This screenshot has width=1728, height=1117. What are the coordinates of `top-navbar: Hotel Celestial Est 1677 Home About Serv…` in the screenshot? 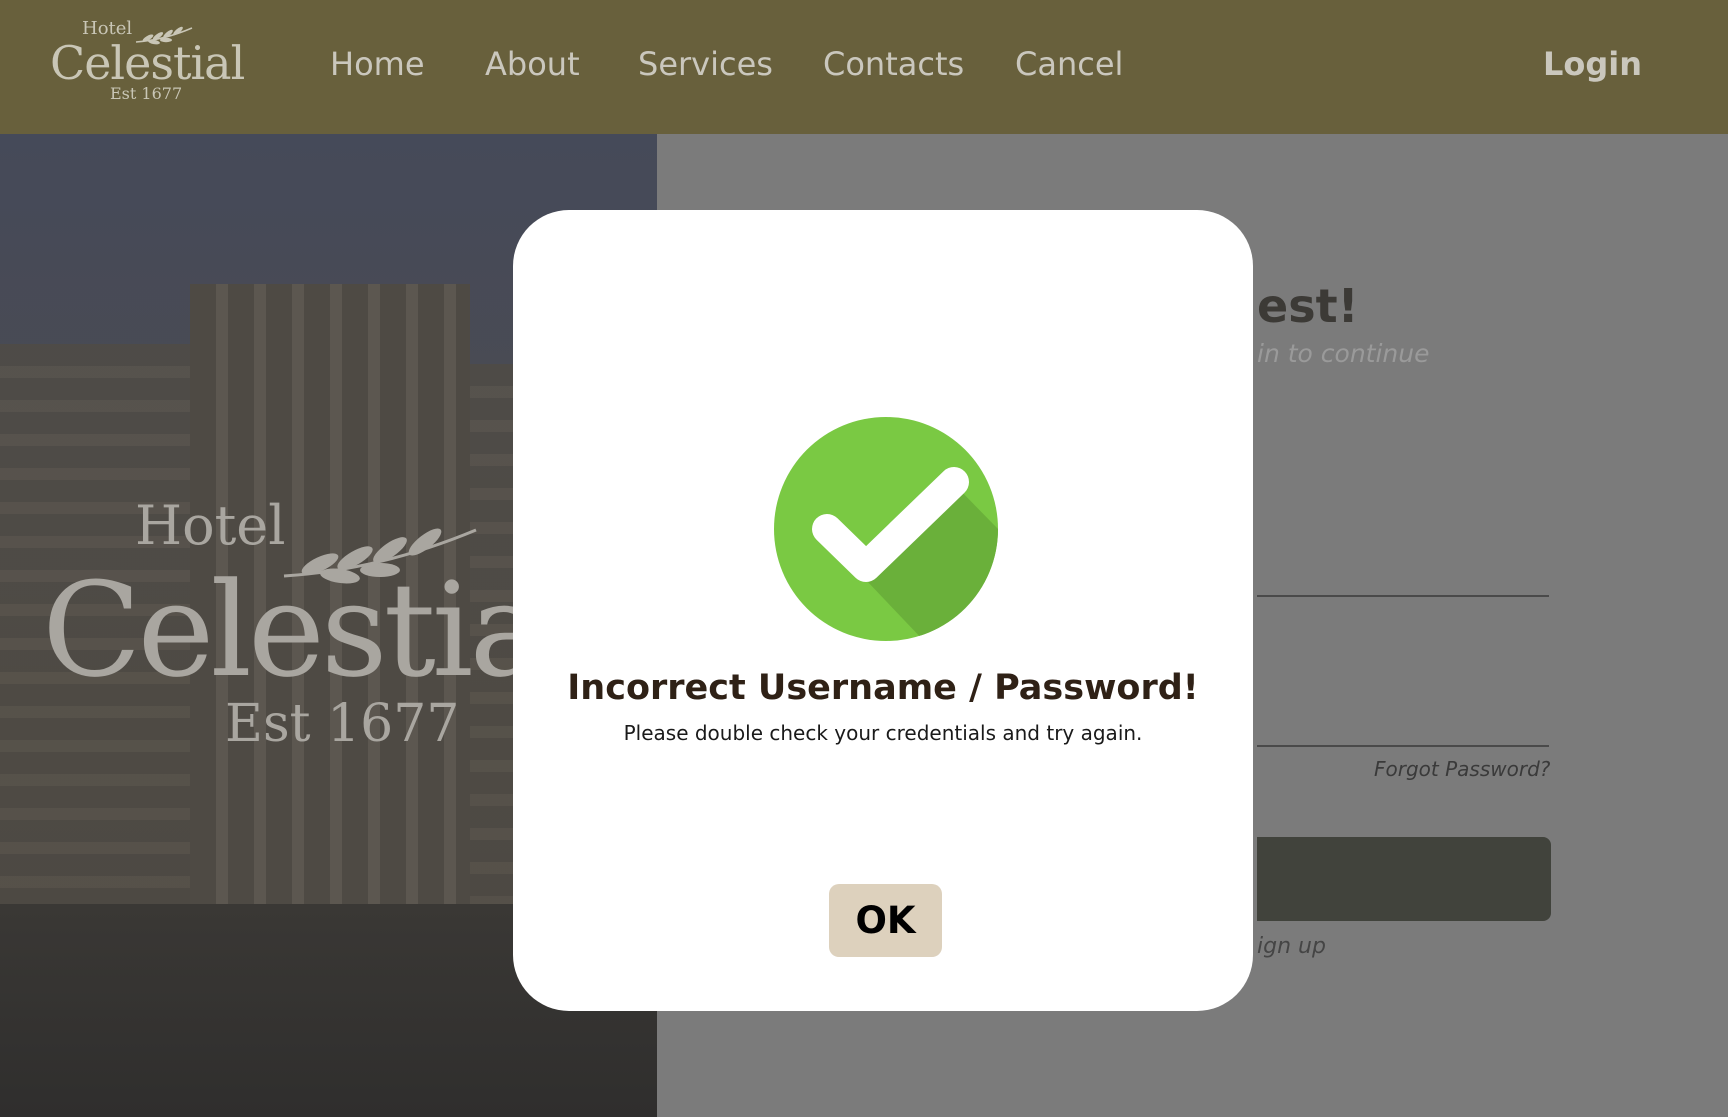 It's located at (864, 67).